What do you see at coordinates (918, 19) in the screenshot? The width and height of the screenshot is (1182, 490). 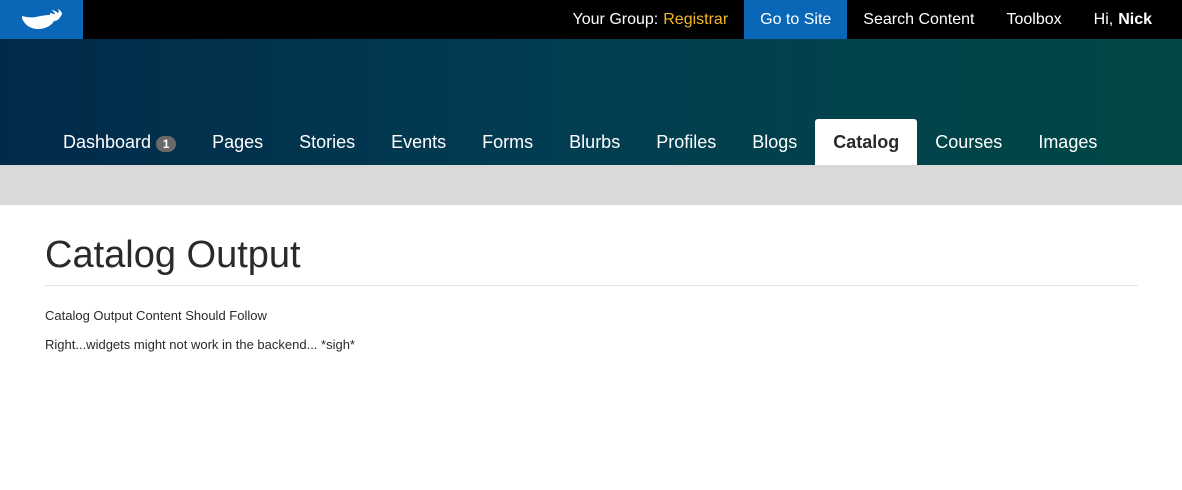 I see `search-content-link: Search Content` at bounding box center [918, 19].